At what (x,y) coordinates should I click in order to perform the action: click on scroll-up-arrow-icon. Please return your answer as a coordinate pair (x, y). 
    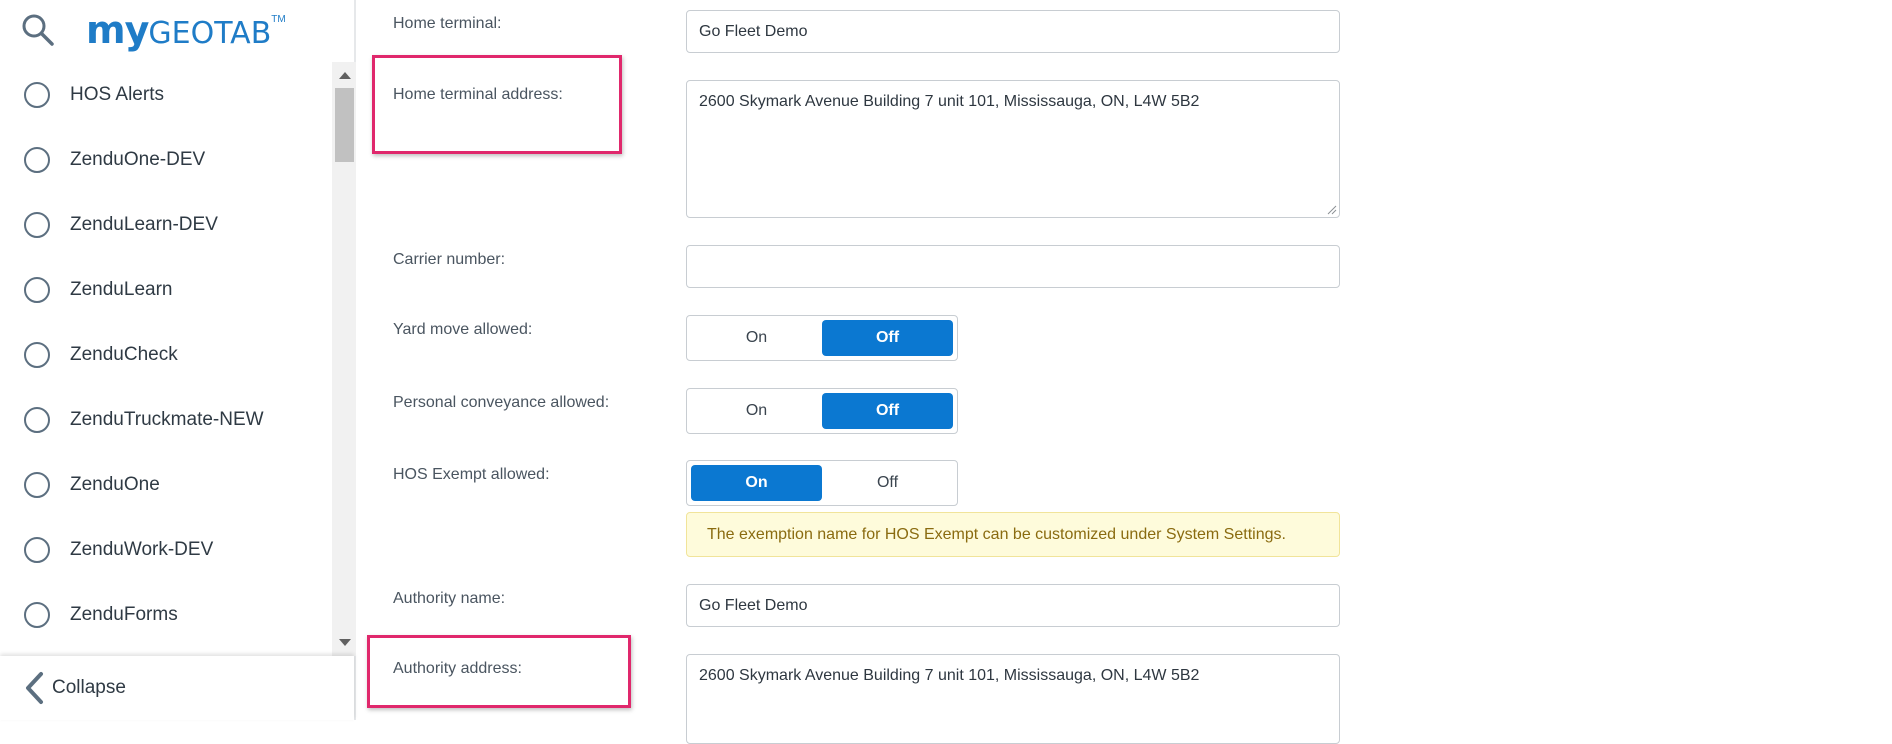
    Looking at the image, I should click on (345, 75).